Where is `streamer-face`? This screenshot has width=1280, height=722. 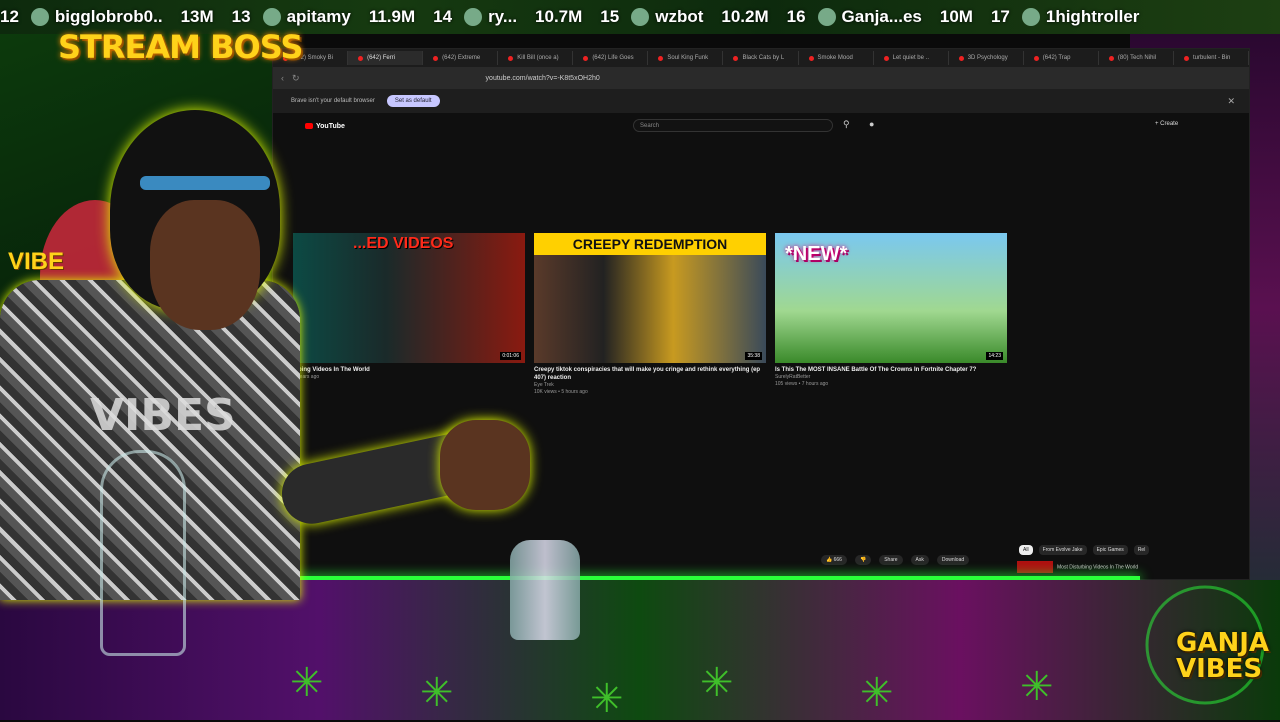
streamer-face is located at coordinates (205, 265).